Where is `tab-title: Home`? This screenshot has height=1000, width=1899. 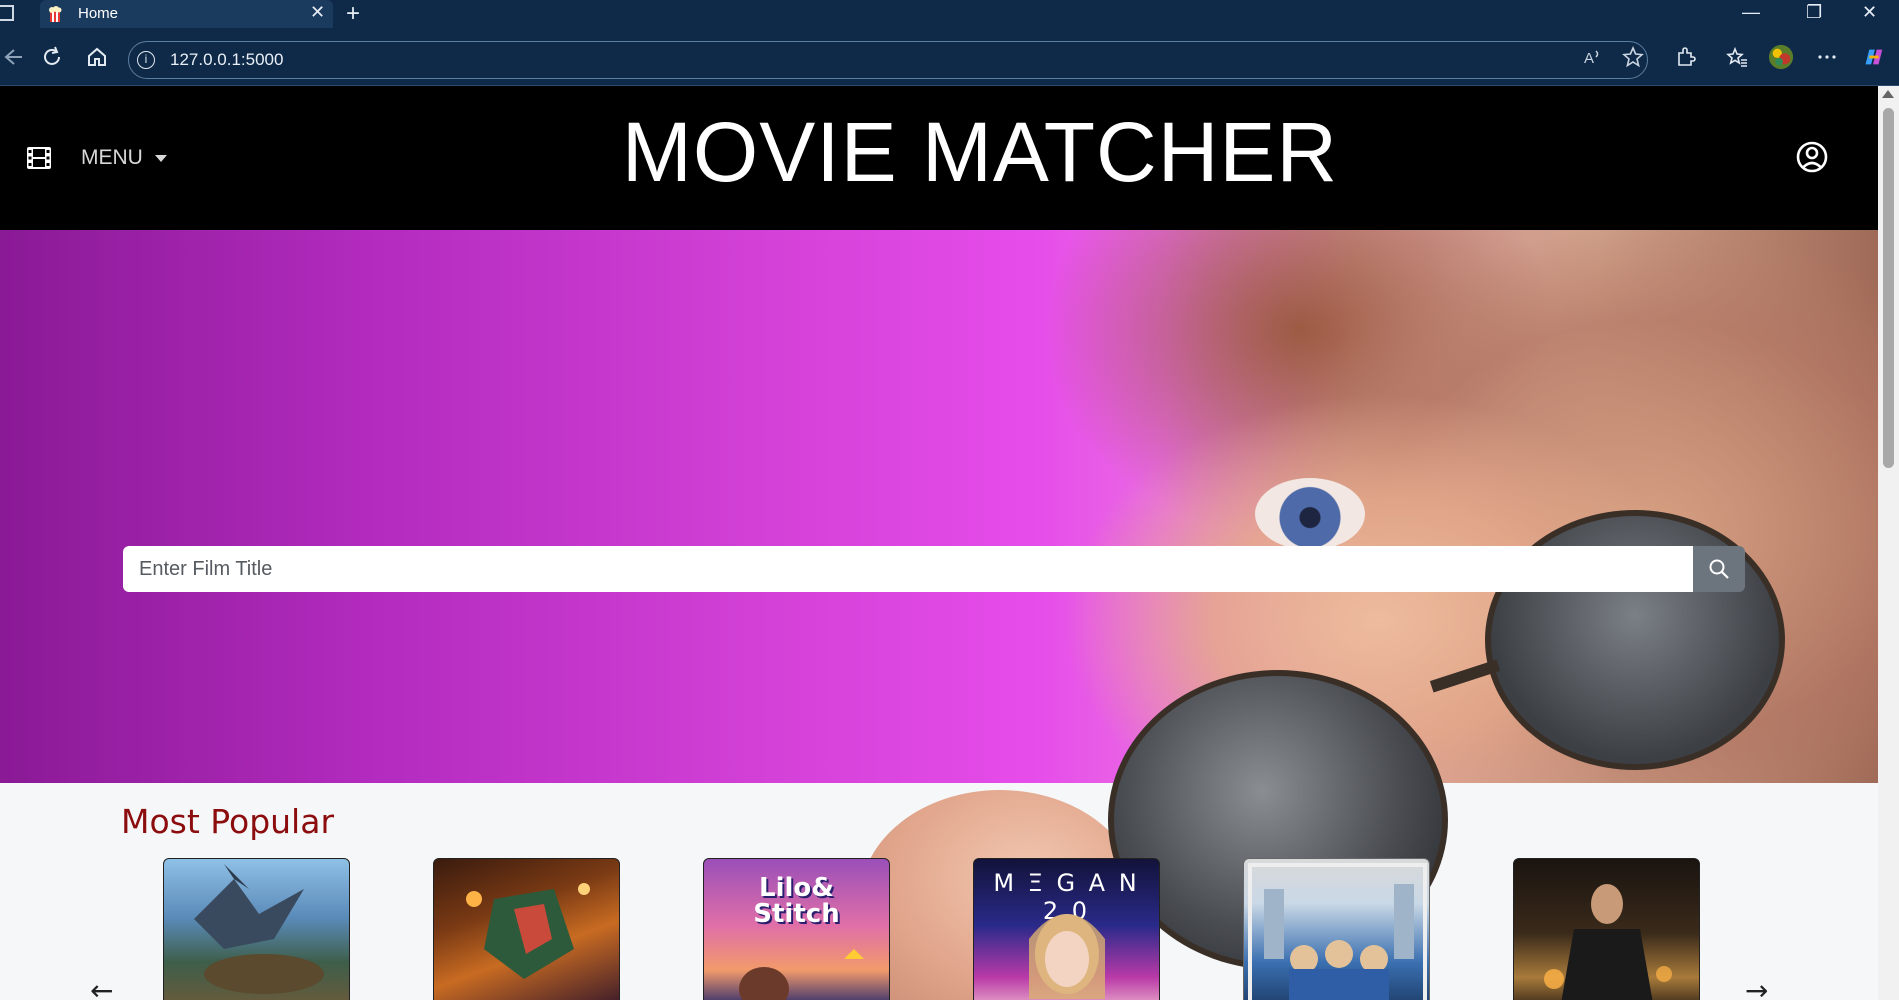
tab-title: Home is located at coordinates (98, 13).